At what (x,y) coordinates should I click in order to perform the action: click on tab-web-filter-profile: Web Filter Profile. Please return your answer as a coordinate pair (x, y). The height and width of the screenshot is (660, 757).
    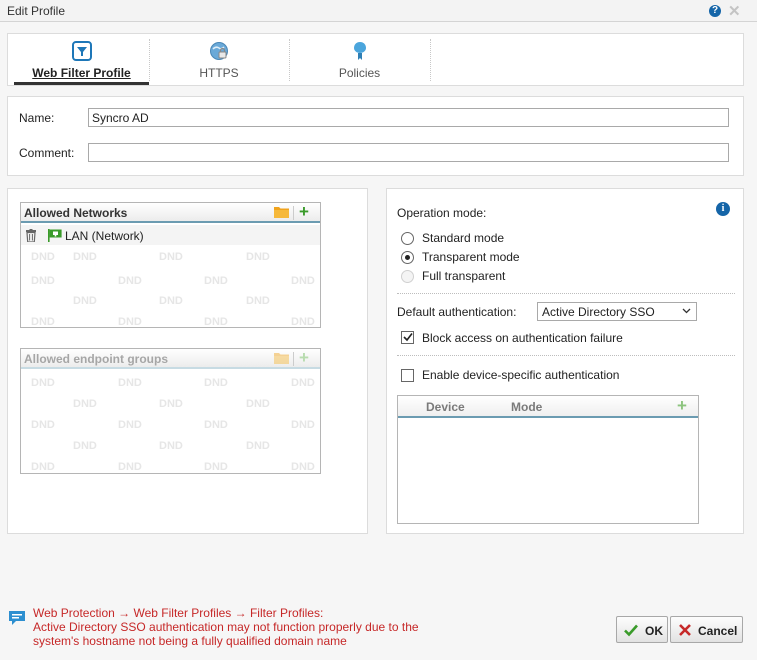
    Looking at the image, I should click on (81, 60).